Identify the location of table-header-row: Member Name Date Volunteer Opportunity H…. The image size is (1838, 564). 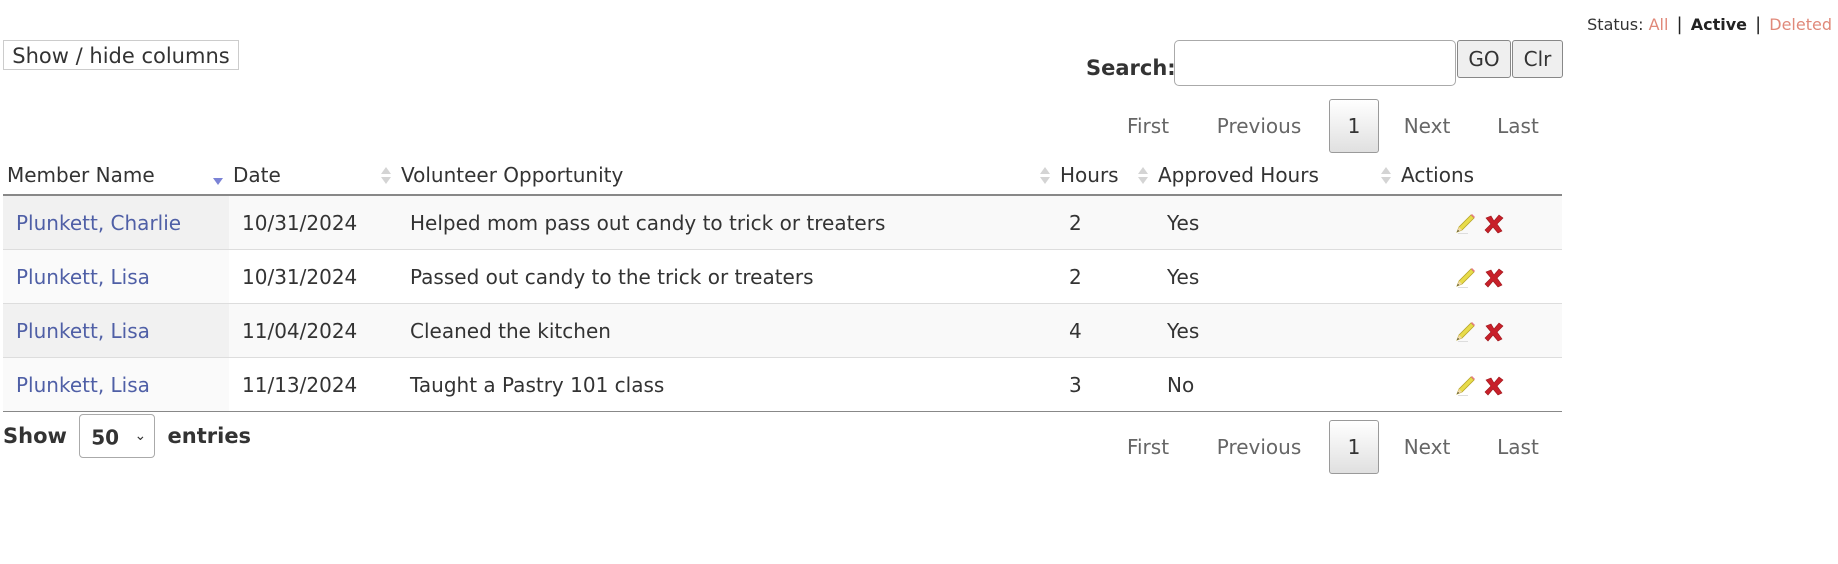
(782, 175).